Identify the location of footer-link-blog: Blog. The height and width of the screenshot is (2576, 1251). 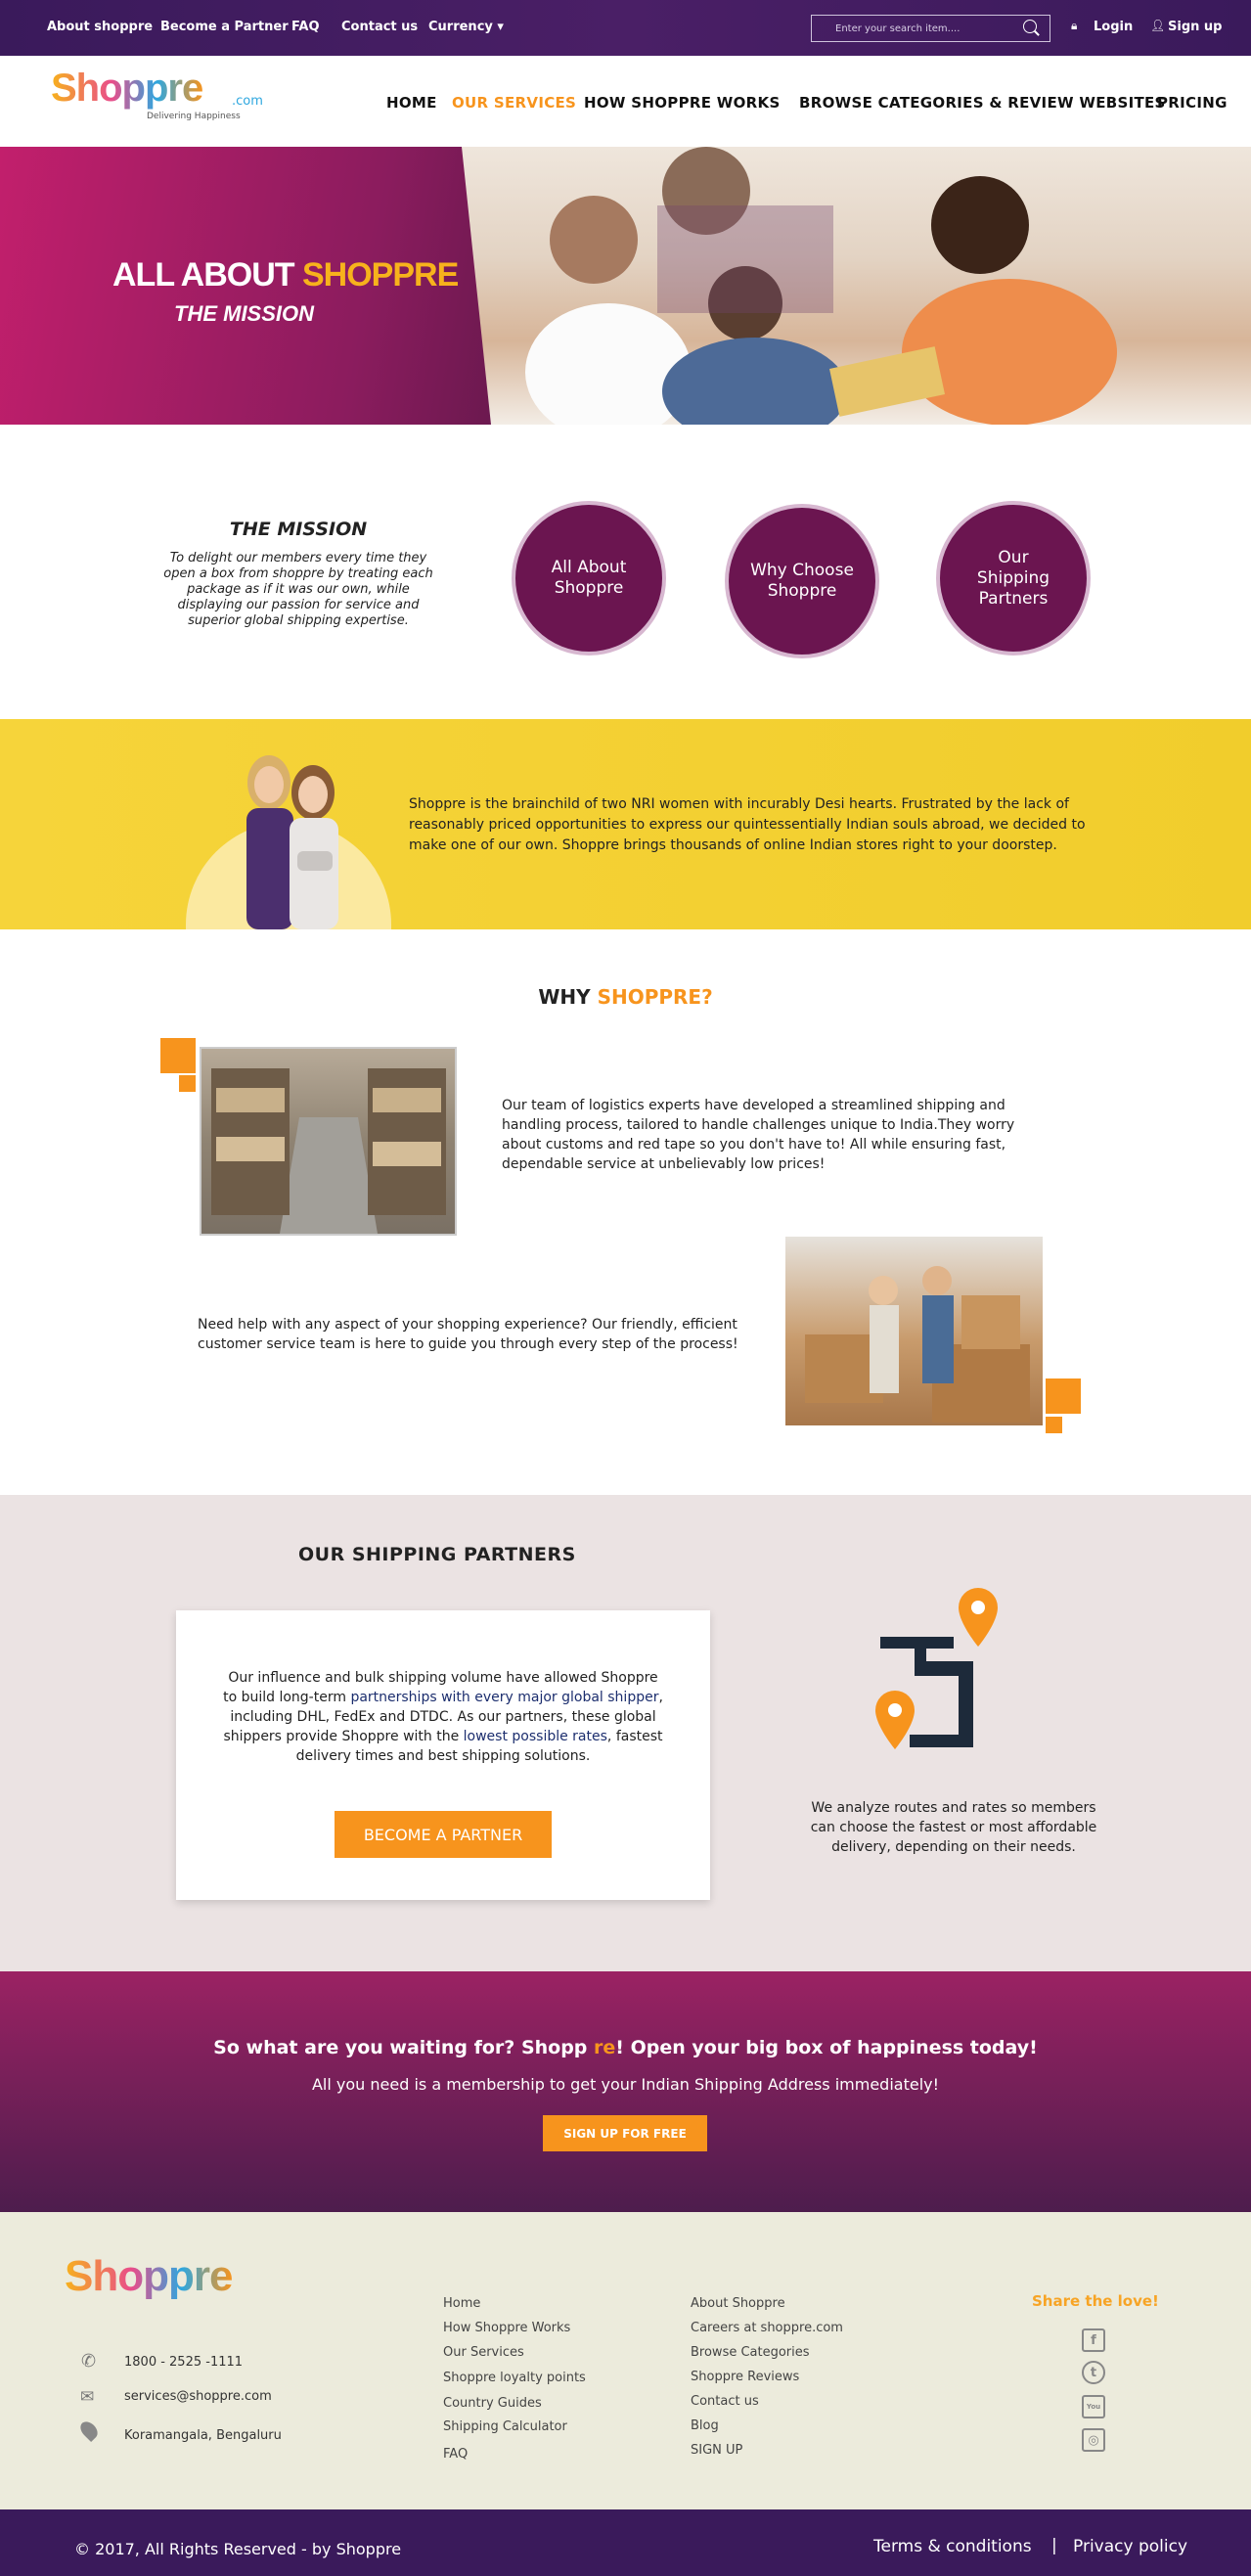
(705, 2425).